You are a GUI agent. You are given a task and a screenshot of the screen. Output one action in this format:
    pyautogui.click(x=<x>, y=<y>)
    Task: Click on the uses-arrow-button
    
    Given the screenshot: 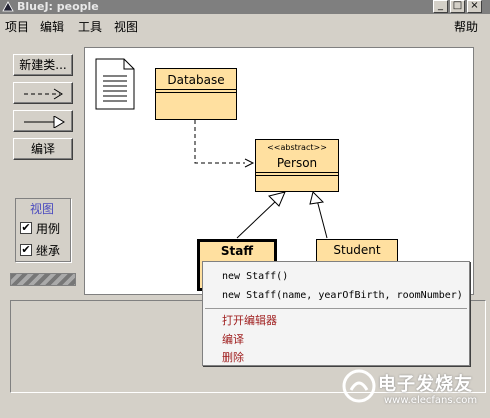 What is the action you would take?
    pyautogui.click(x=43, y=93)
    